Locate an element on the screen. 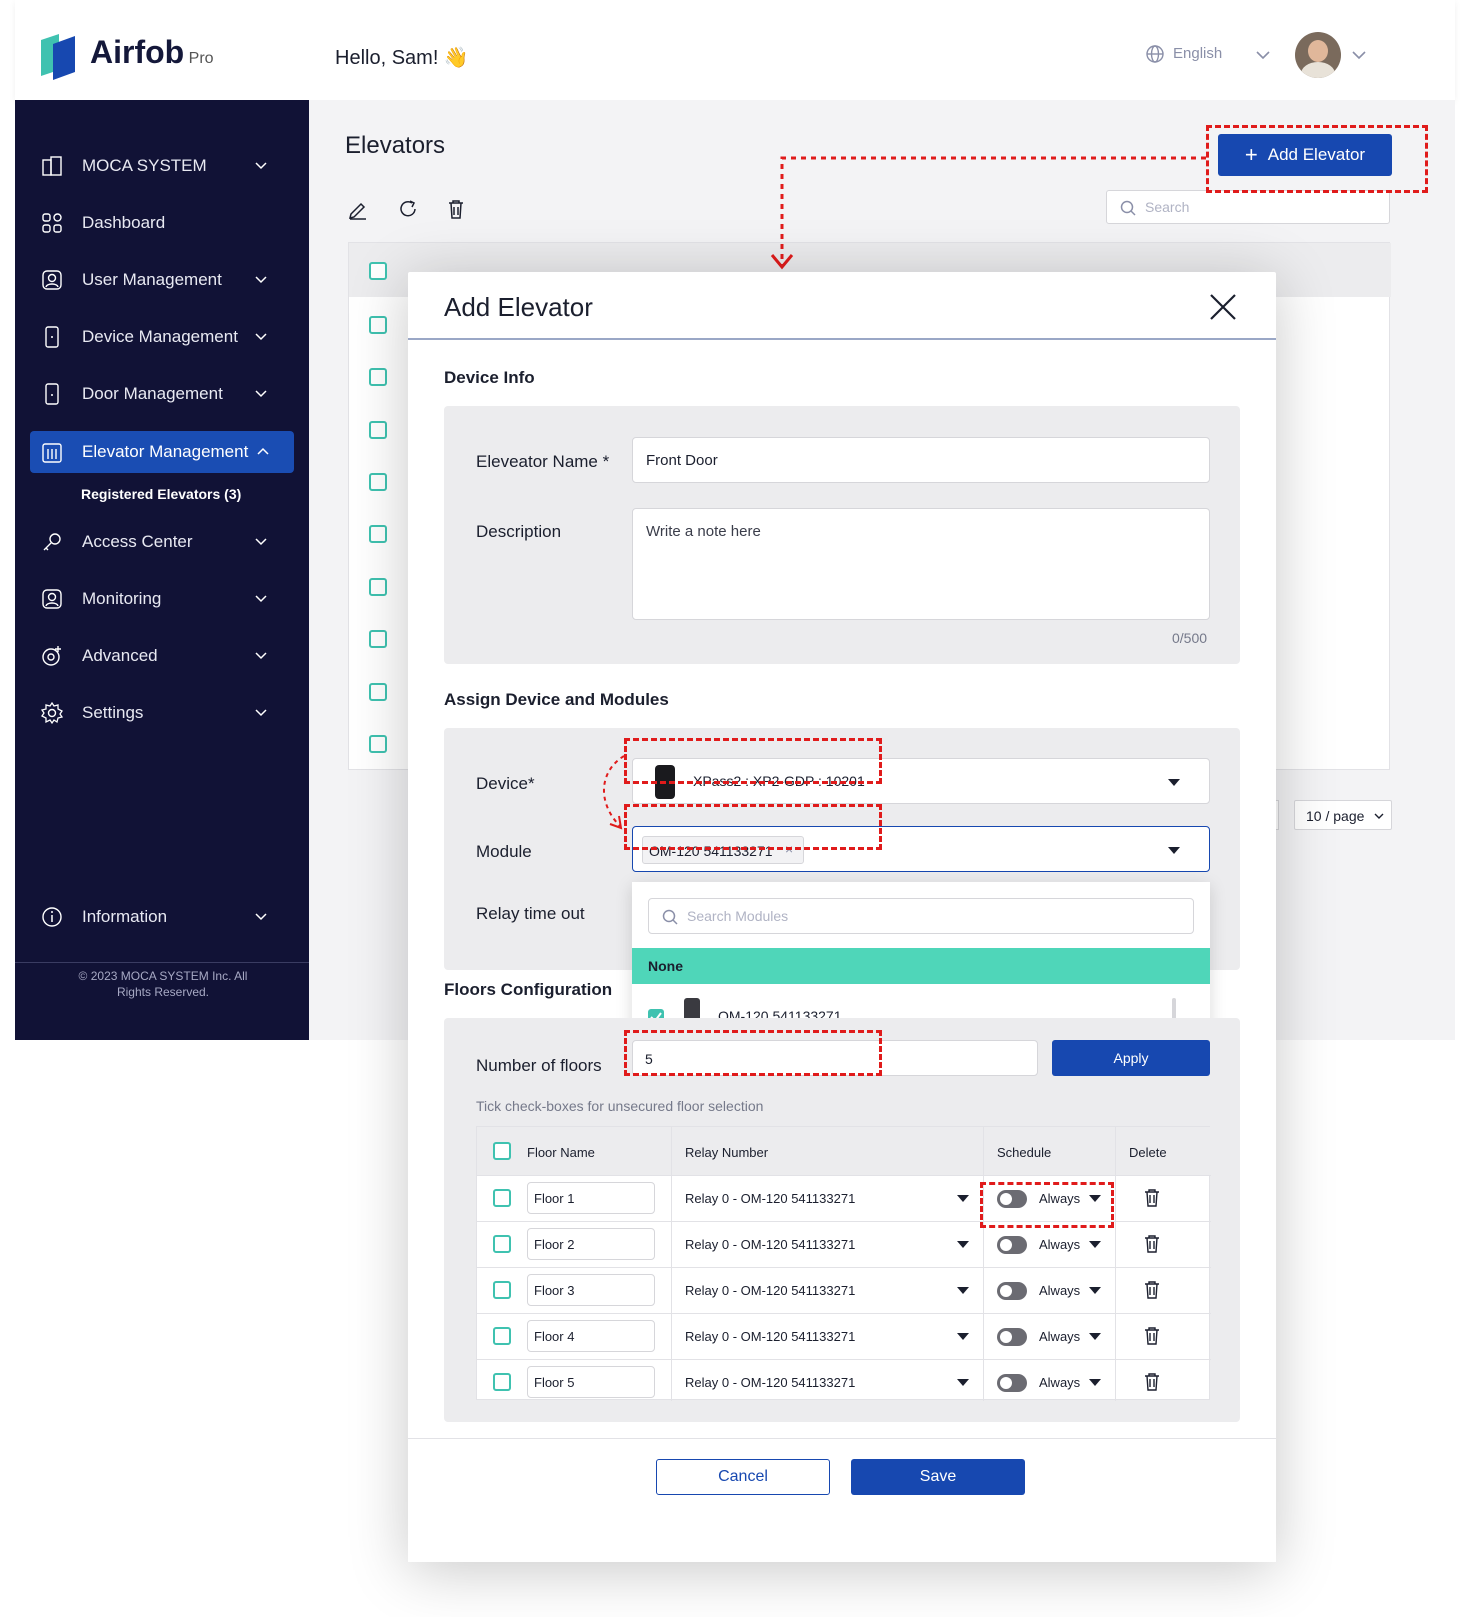  cancel-button: Cancel is located at coordinates (743, 1477).